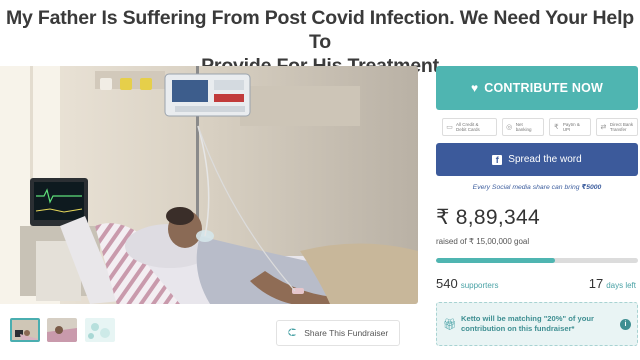 Image resolution: width=640 pixels, height=360 pixels. I want to click on spread-label: Spread the word, so click(545, 159).